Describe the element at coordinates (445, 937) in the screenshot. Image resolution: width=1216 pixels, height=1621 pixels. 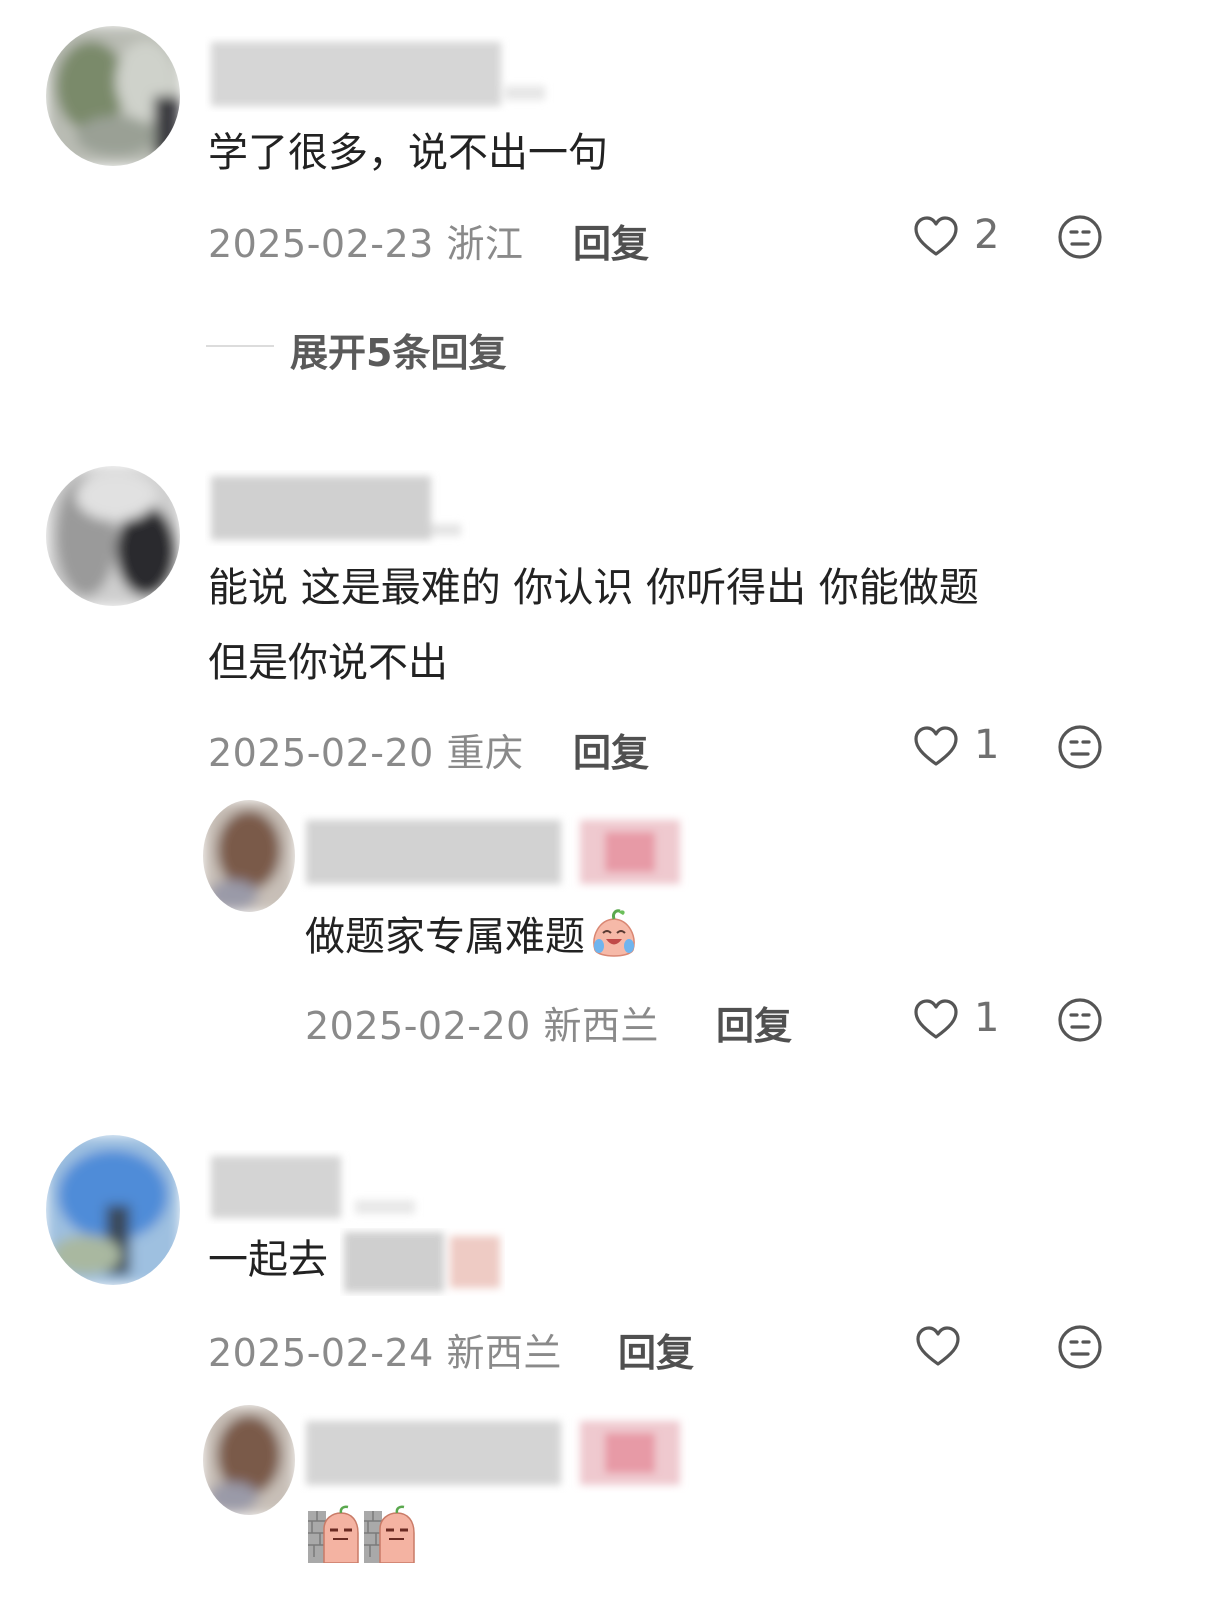
I see `reply-text-content: 做题家专属难题` at that location.